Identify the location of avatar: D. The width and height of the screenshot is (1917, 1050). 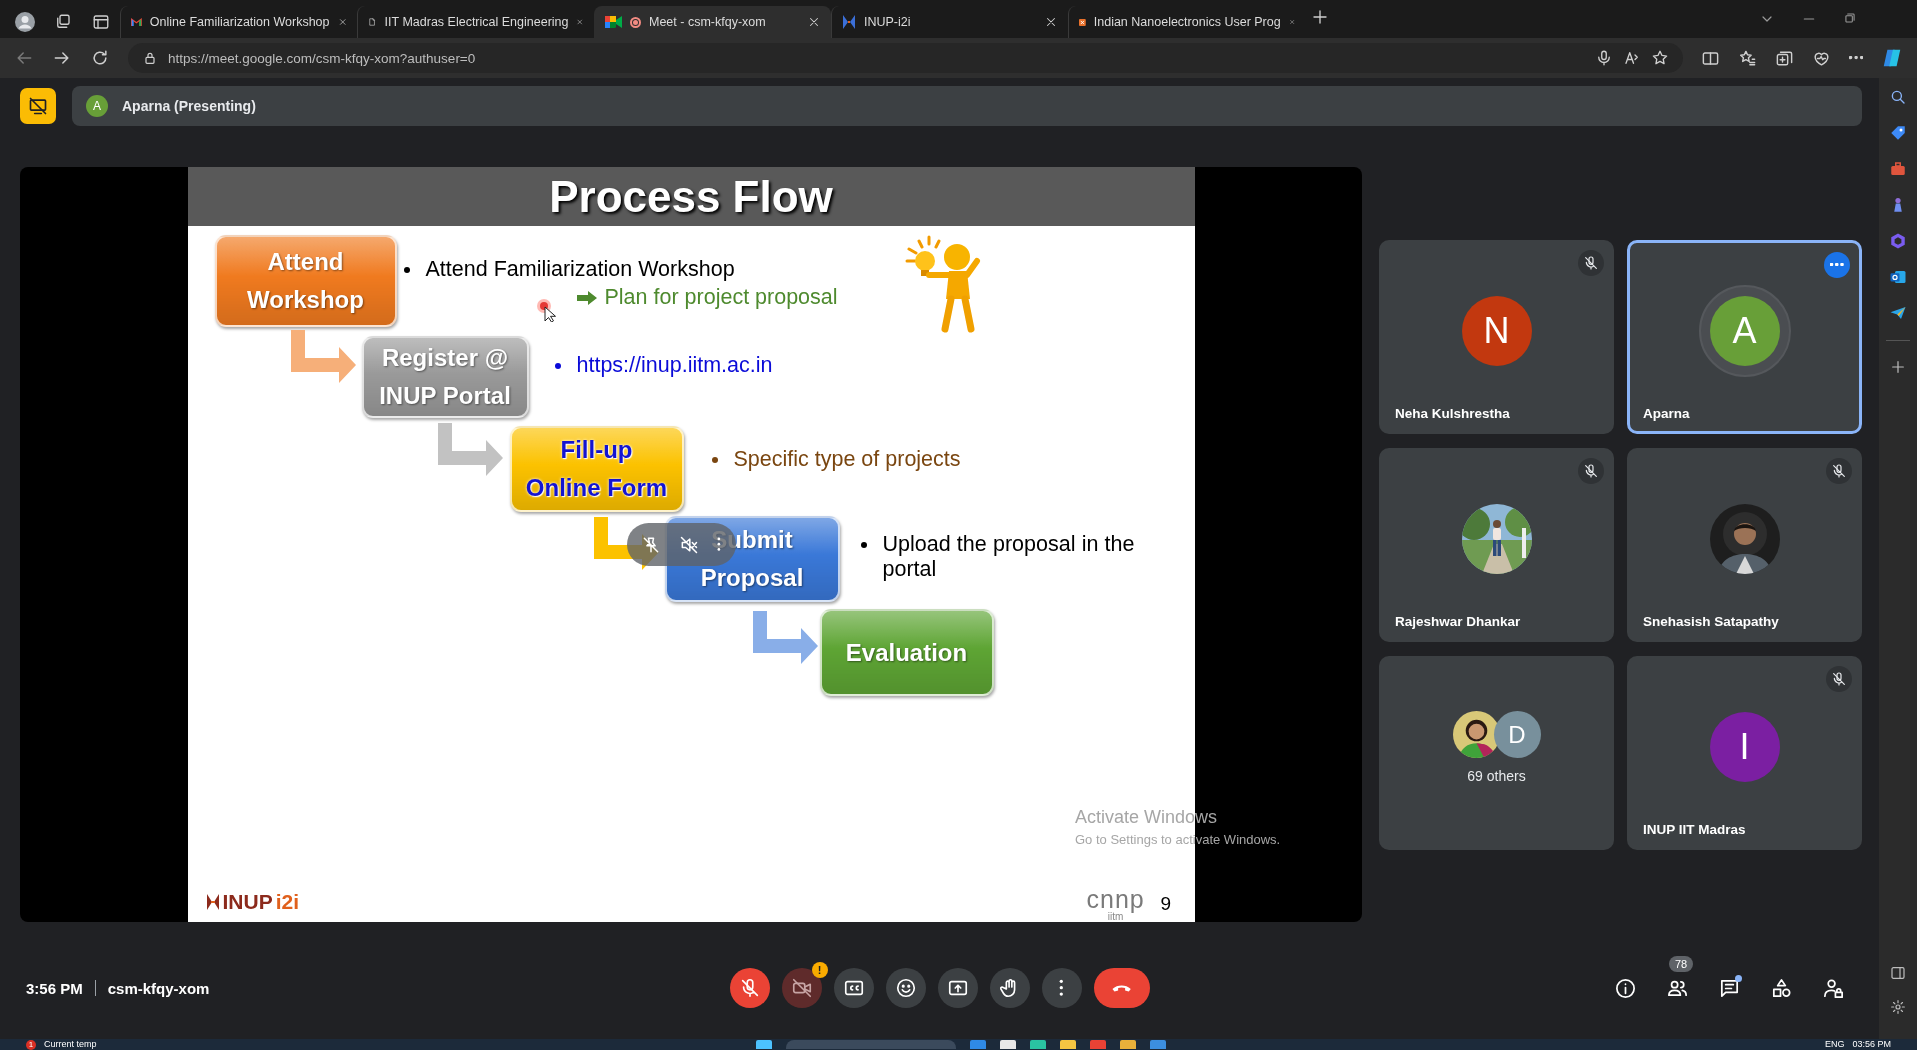
(1517, 734).